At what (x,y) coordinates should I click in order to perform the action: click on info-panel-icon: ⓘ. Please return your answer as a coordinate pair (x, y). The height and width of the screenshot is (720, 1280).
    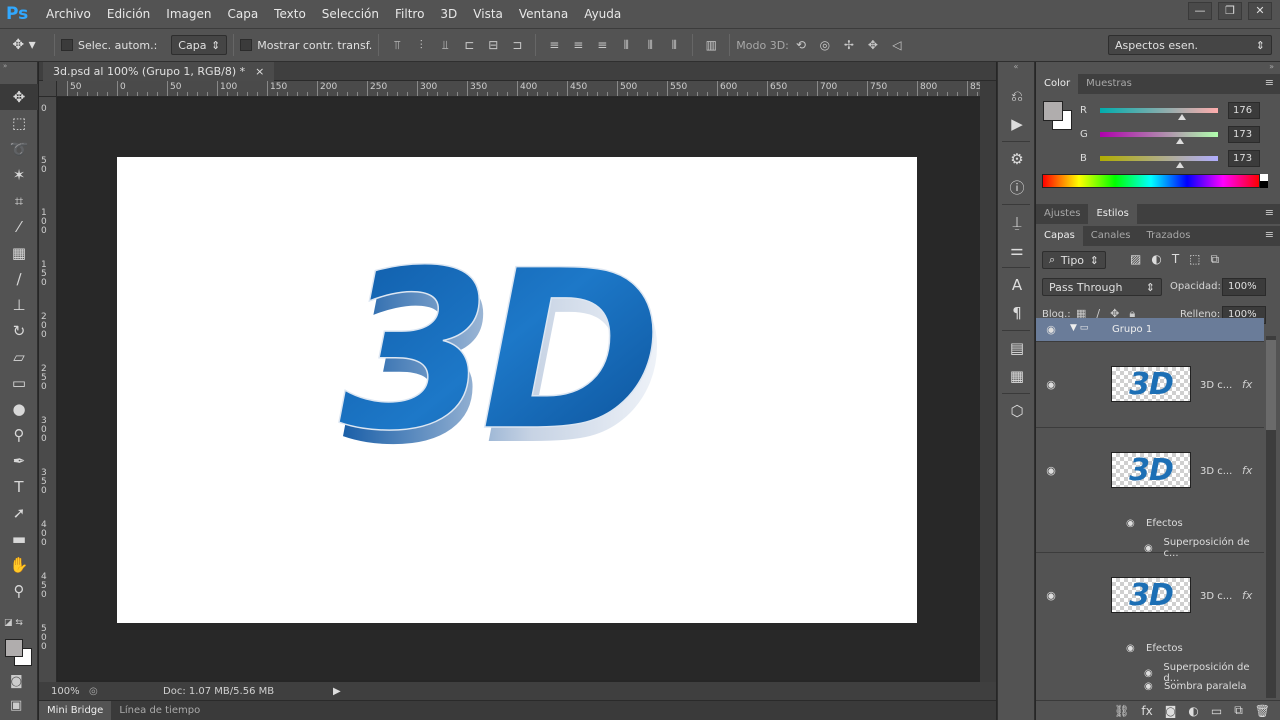
    Looking at the image, I should click on (1017, 187).